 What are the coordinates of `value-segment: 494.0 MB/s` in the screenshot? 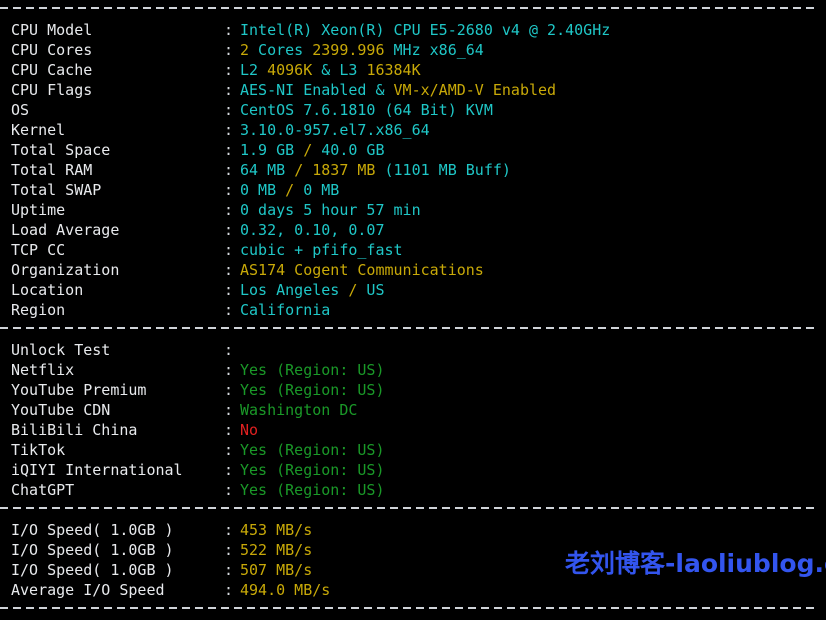 It's located at (285, 590).